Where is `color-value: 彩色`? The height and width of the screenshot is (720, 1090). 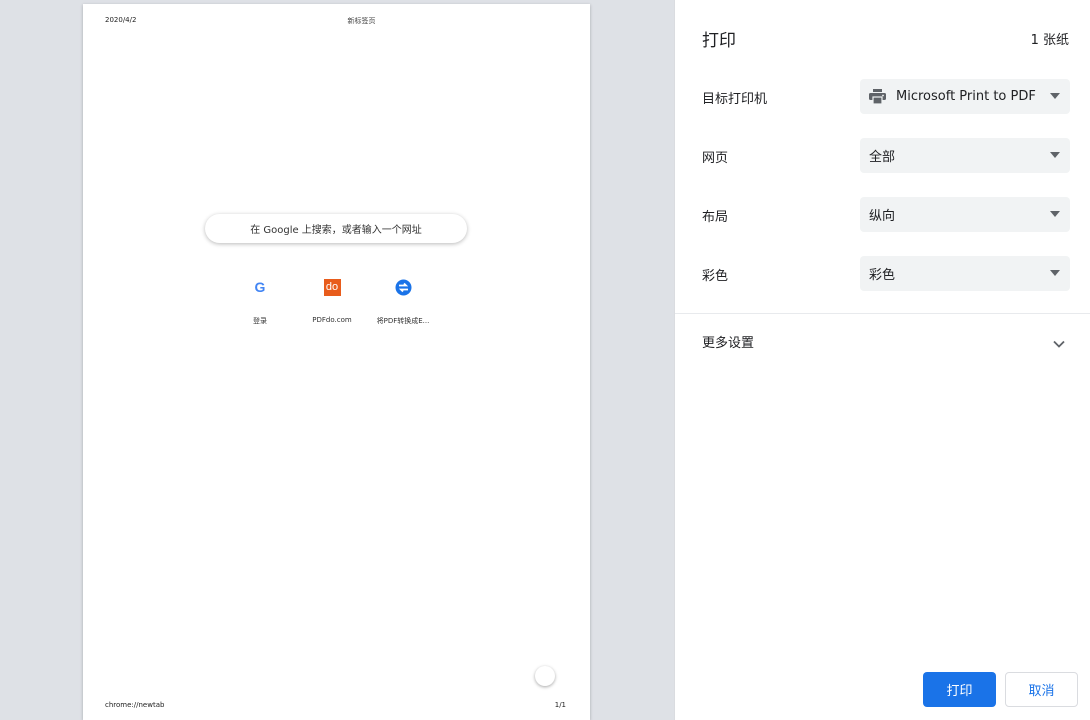 color-value: 彩色 is located at coordinates (882, 275).